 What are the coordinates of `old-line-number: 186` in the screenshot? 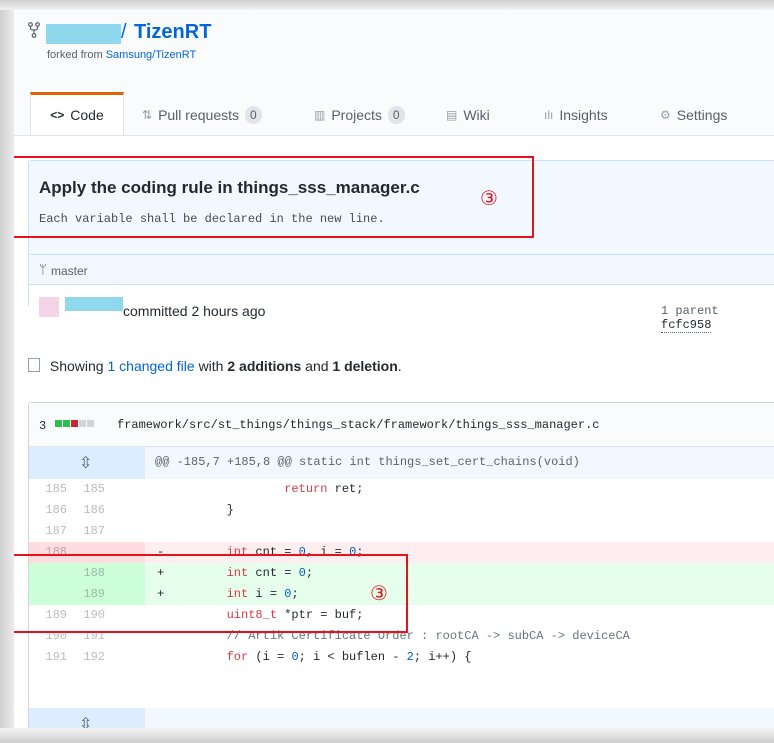 It's located at (48, 510).